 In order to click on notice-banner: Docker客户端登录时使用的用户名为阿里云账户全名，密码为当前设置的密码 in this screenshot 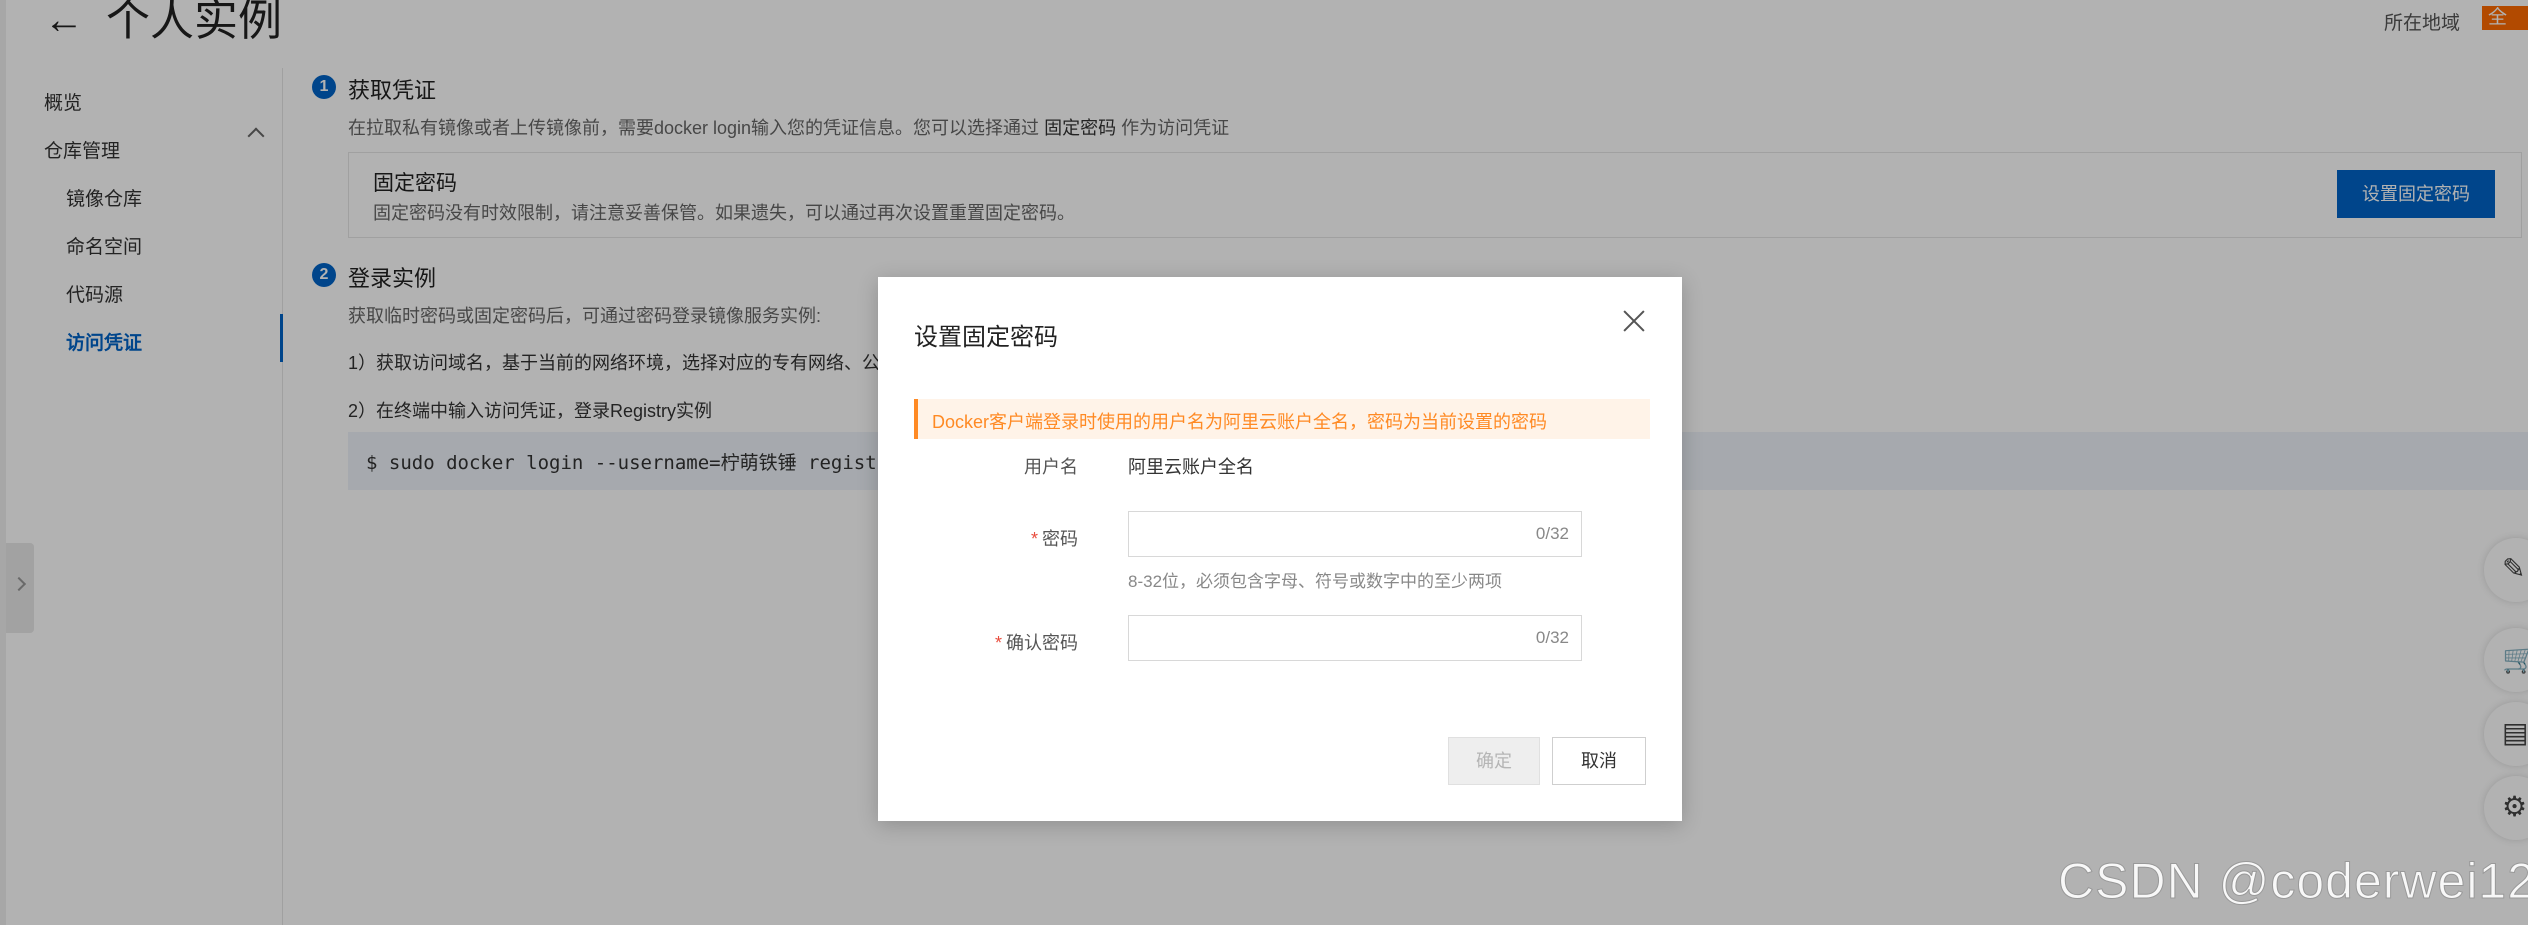, I will do `click(1282, 419)`.